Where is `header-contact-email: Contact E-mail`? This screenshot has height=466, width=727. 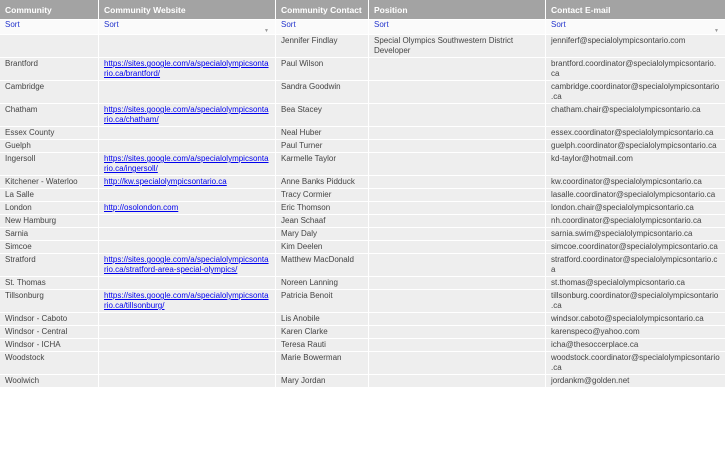
header-contact-email: Contact E-mail is located at coordinates (635, 9).